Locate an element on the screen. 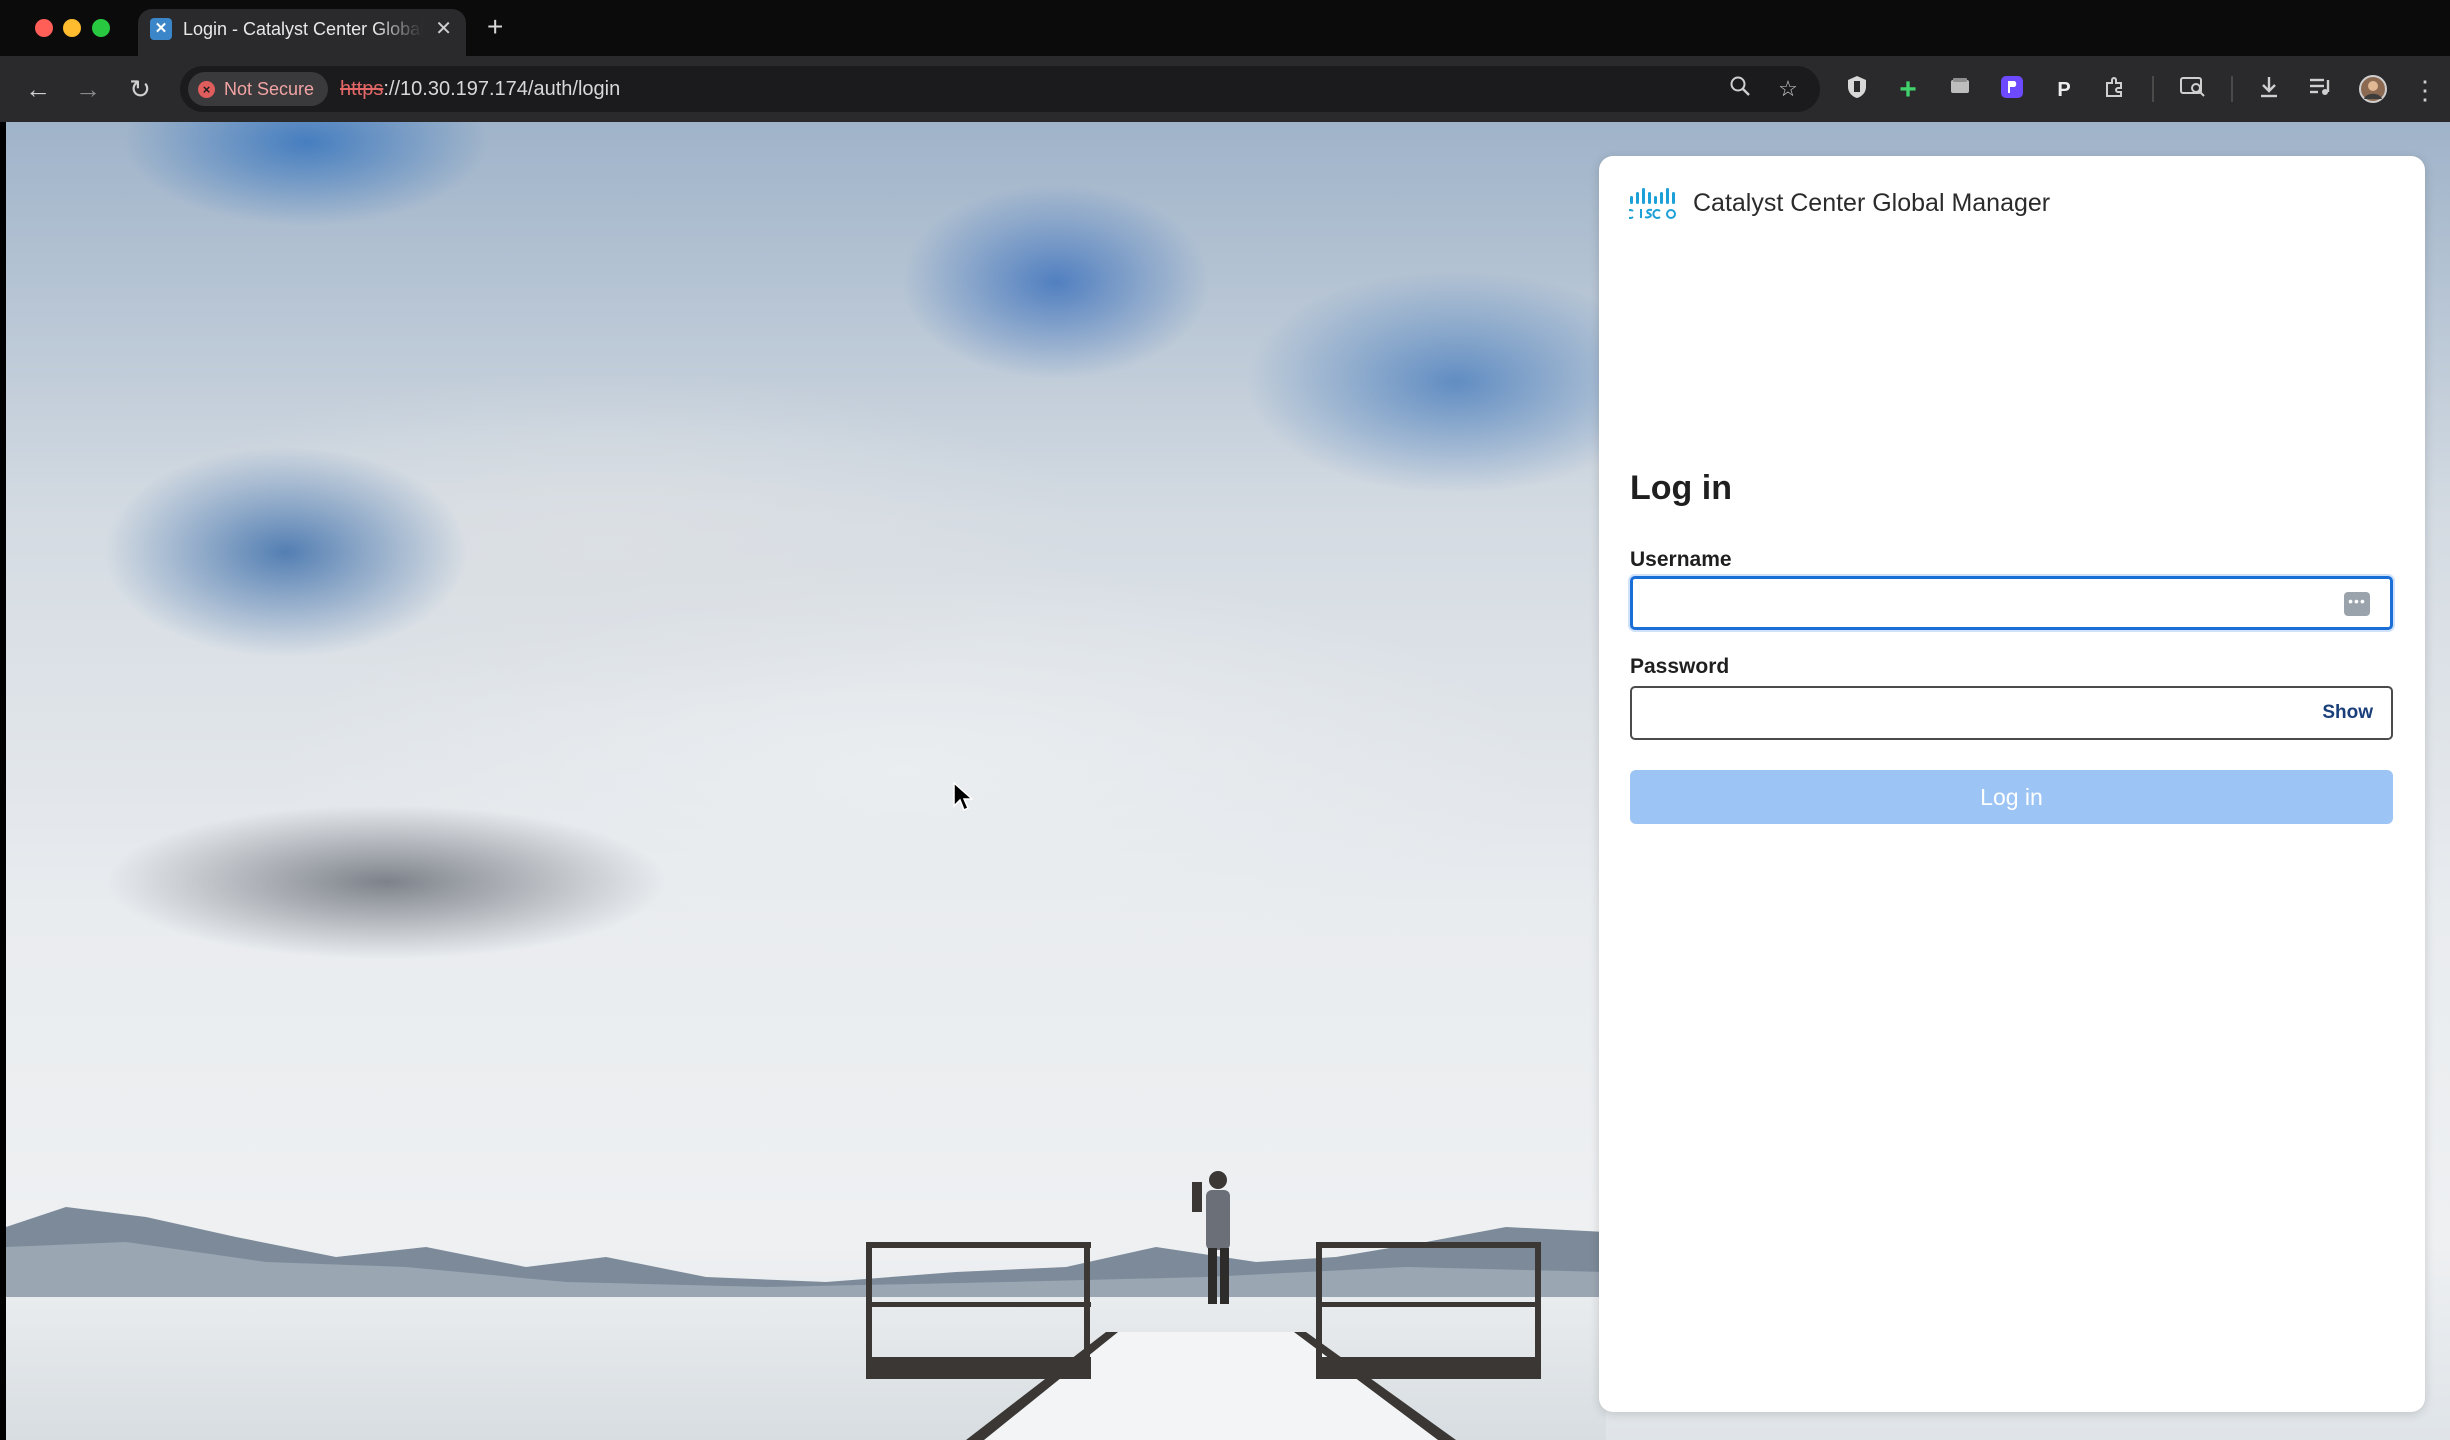 This screenshot has width=2450, height=1440. url-text: https://10.30.197.174/auth/login is located at coordinates (480, 89).